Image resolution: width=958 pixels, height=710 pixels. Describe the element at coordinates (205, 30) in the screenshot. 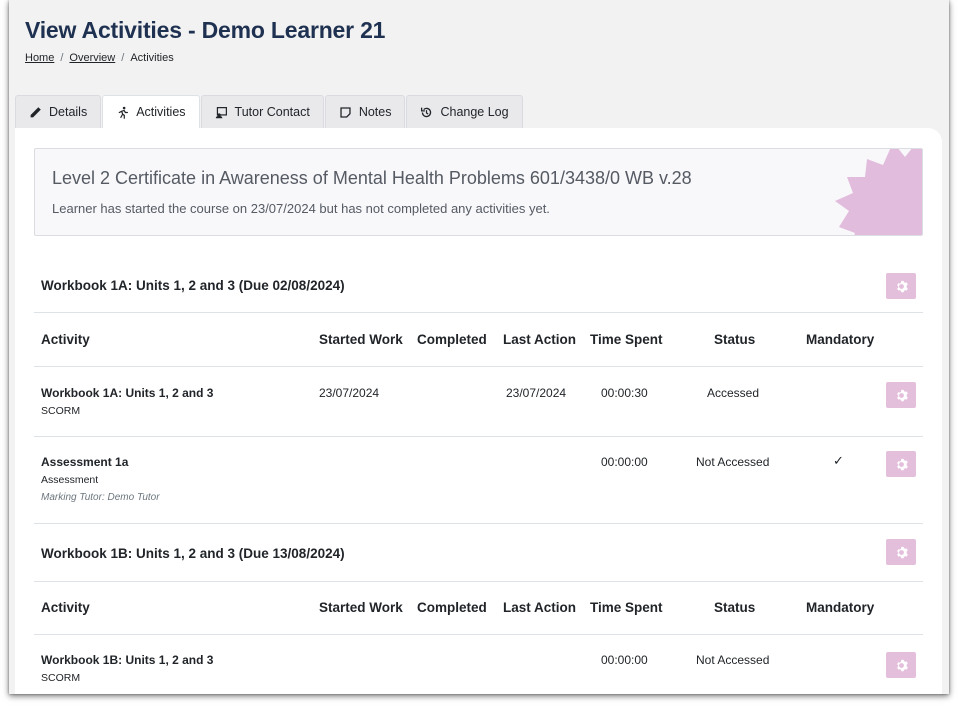

I see `page-title: View Activities - Demo Learner 21` at that location.